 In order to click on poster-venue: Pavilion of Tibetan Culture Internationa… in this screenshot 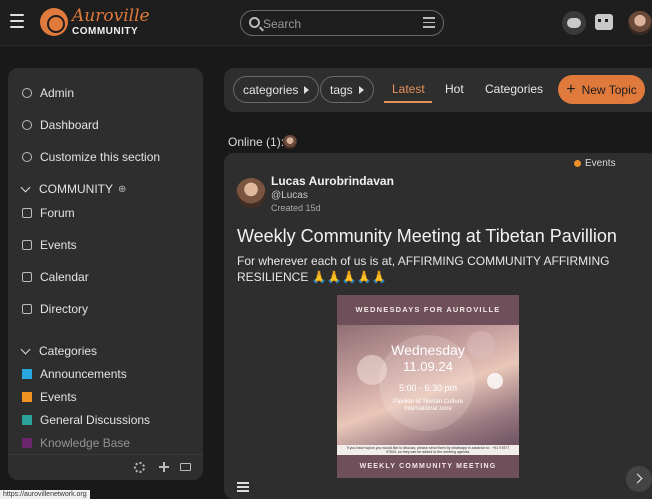, I will do `click(428, 406)`.